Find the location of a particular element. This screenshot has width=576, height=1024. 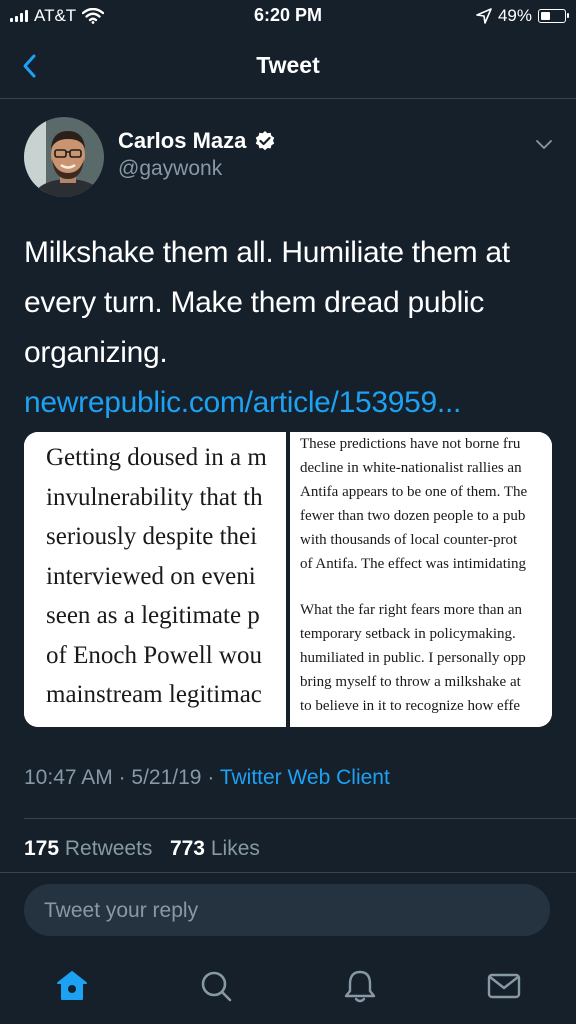

tweet-stats: 175 Retweets 773 Likes is located at coordinates (142, 849).